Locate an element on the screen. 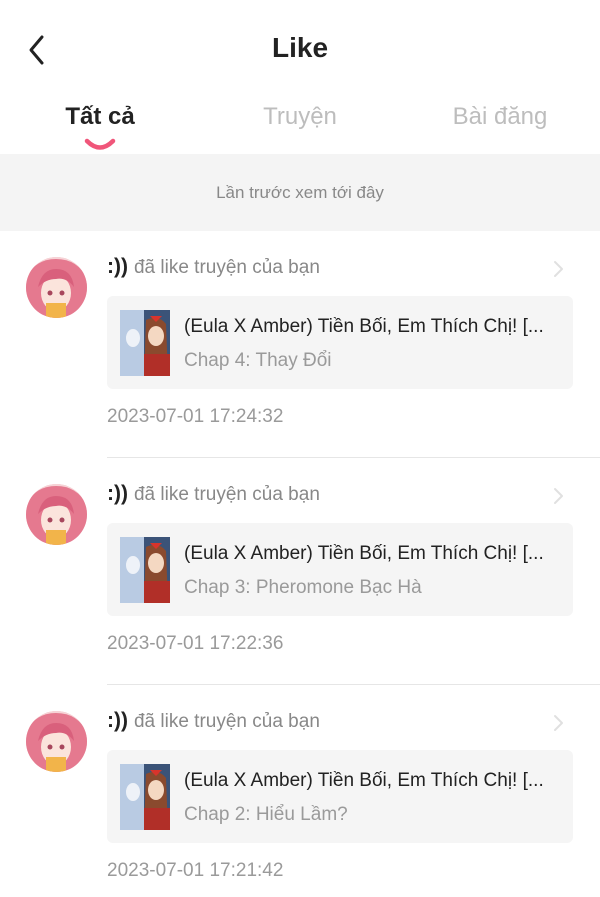  page-title: Like is located at coordinates (300, 47).